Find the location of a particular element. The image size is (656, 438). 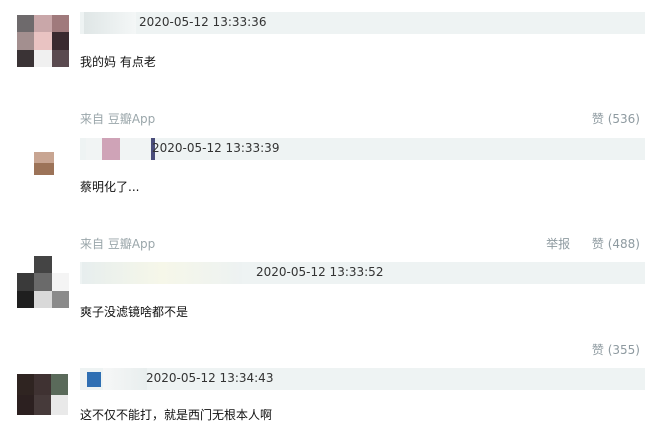

comment-actions: 赞 (355) is located at coordinates (607, 349).